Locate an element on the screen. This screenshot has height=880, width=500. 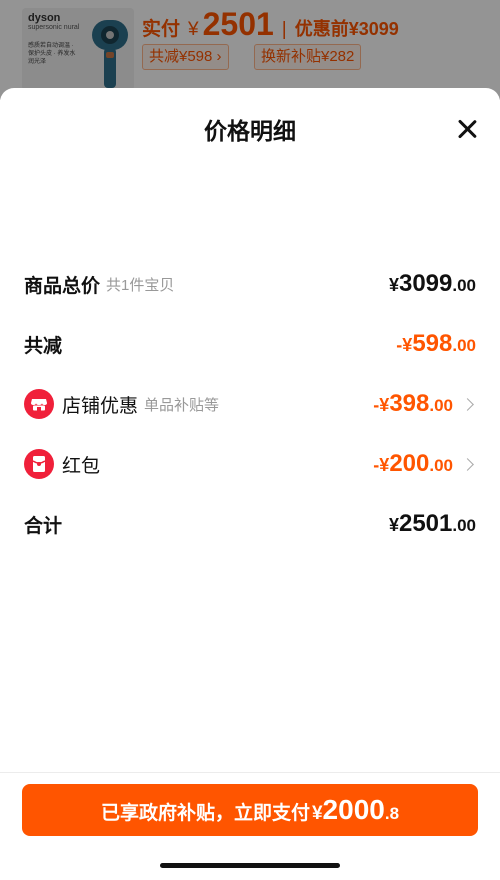
grand-total-yen: ¥ is located at coordinates (393, 525).